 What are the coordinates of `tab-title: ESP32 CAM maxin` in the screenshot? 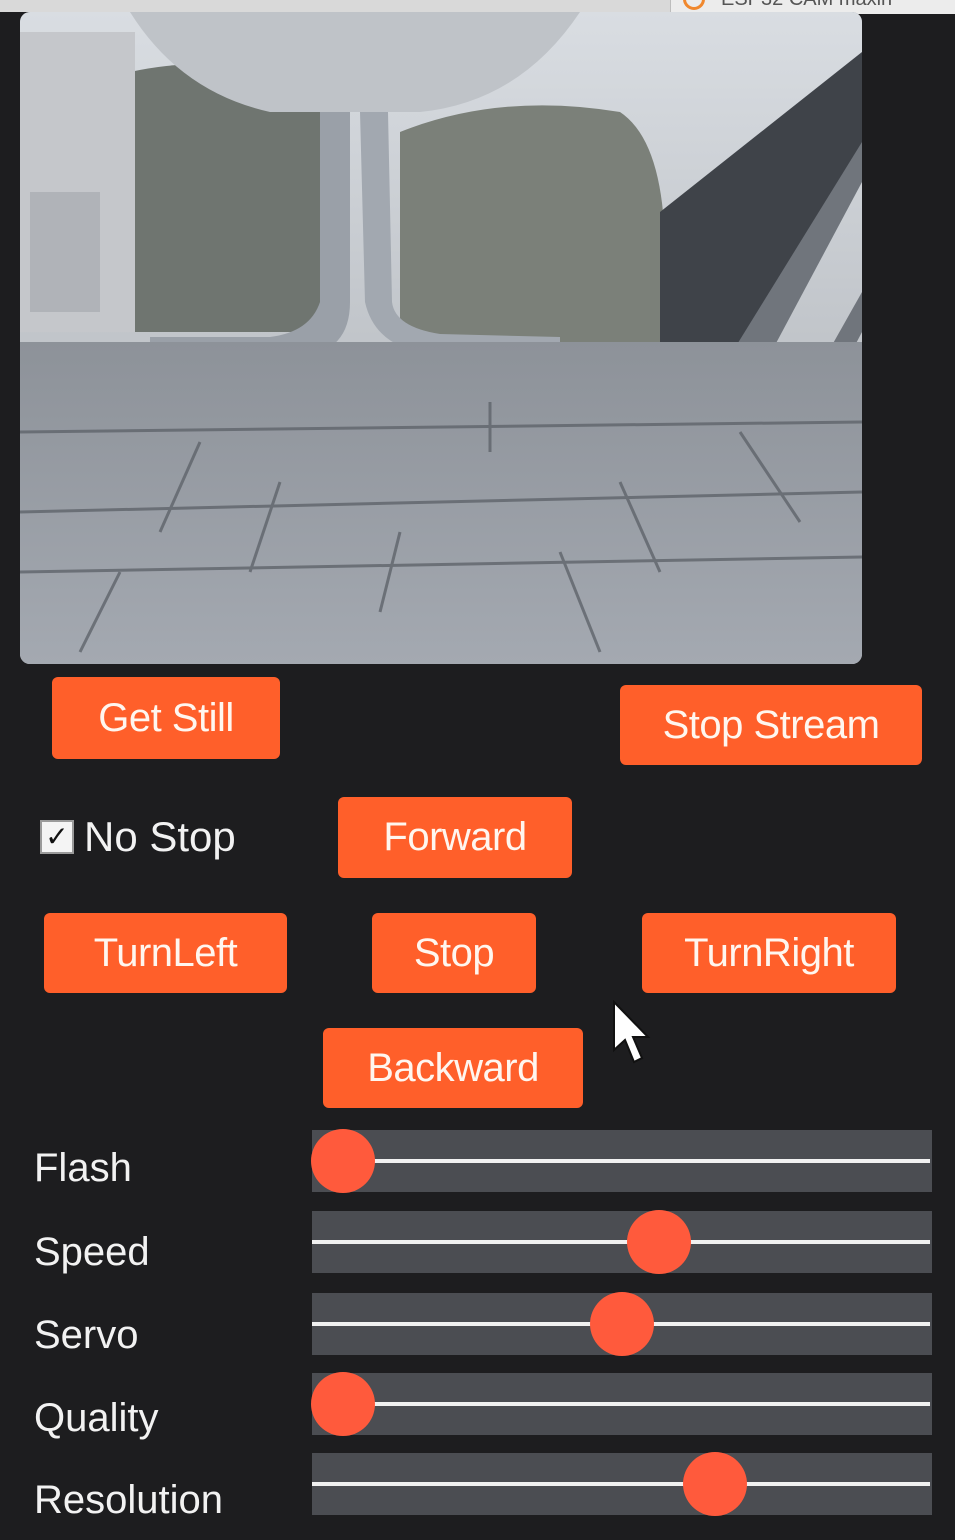 It's located at (806, 5).